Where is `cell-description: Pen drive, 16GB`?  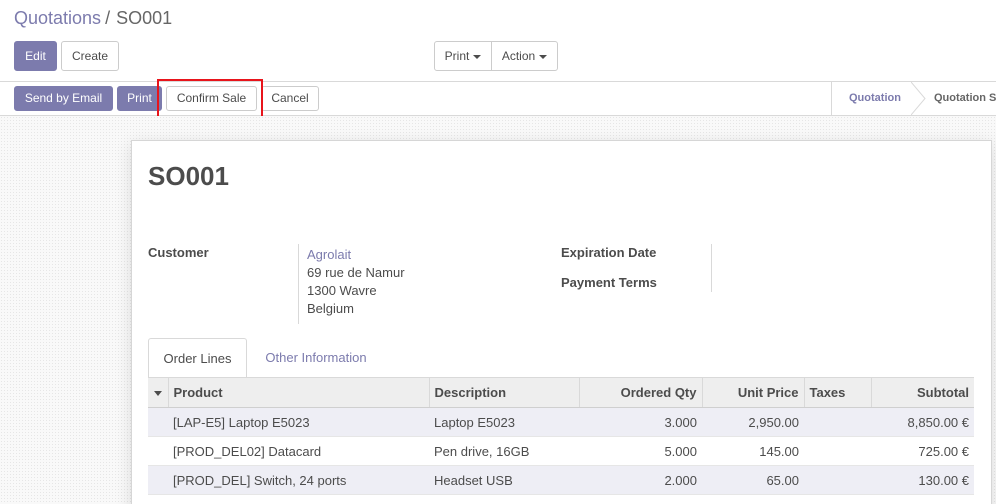
cell-description: Pen drive, 16GB is located at coordinates (504, 451).